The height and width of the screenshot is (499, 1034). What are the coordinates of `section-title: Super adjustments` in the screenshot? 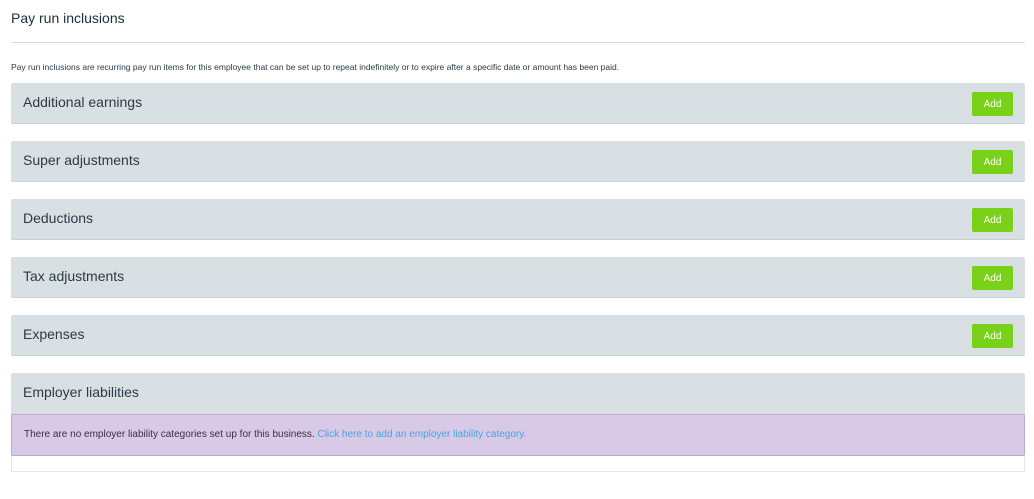 It's located at (81, 160).